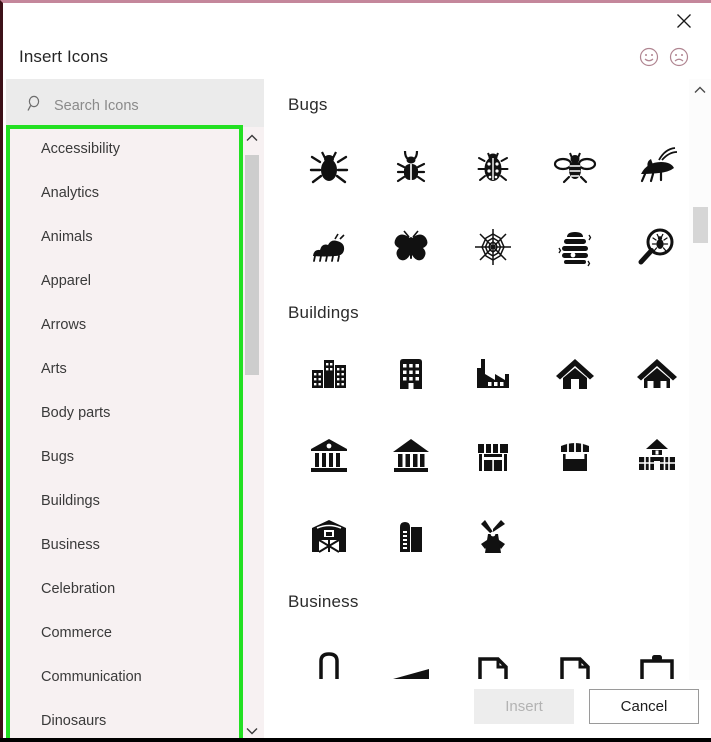 This screenshot has height=742, width=711. What do you see at coordinates (74, 721) in the screenshot?
I see `sidebar-item-label: Dinosaurs` at bounding box center [74, 721].